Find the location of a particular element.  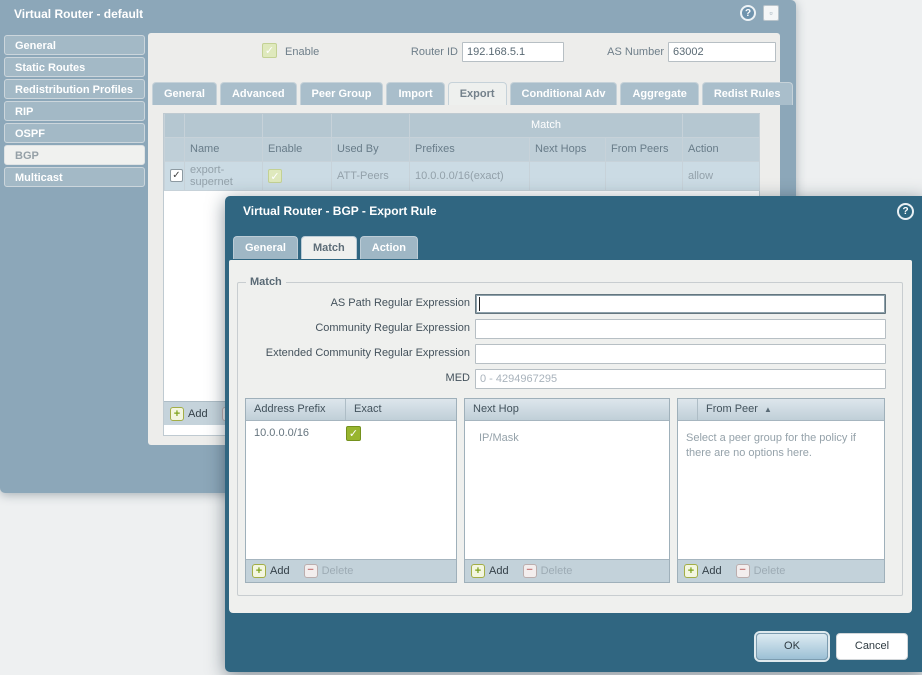

sidebar-item-general: General is located at coordinates (74, 45).